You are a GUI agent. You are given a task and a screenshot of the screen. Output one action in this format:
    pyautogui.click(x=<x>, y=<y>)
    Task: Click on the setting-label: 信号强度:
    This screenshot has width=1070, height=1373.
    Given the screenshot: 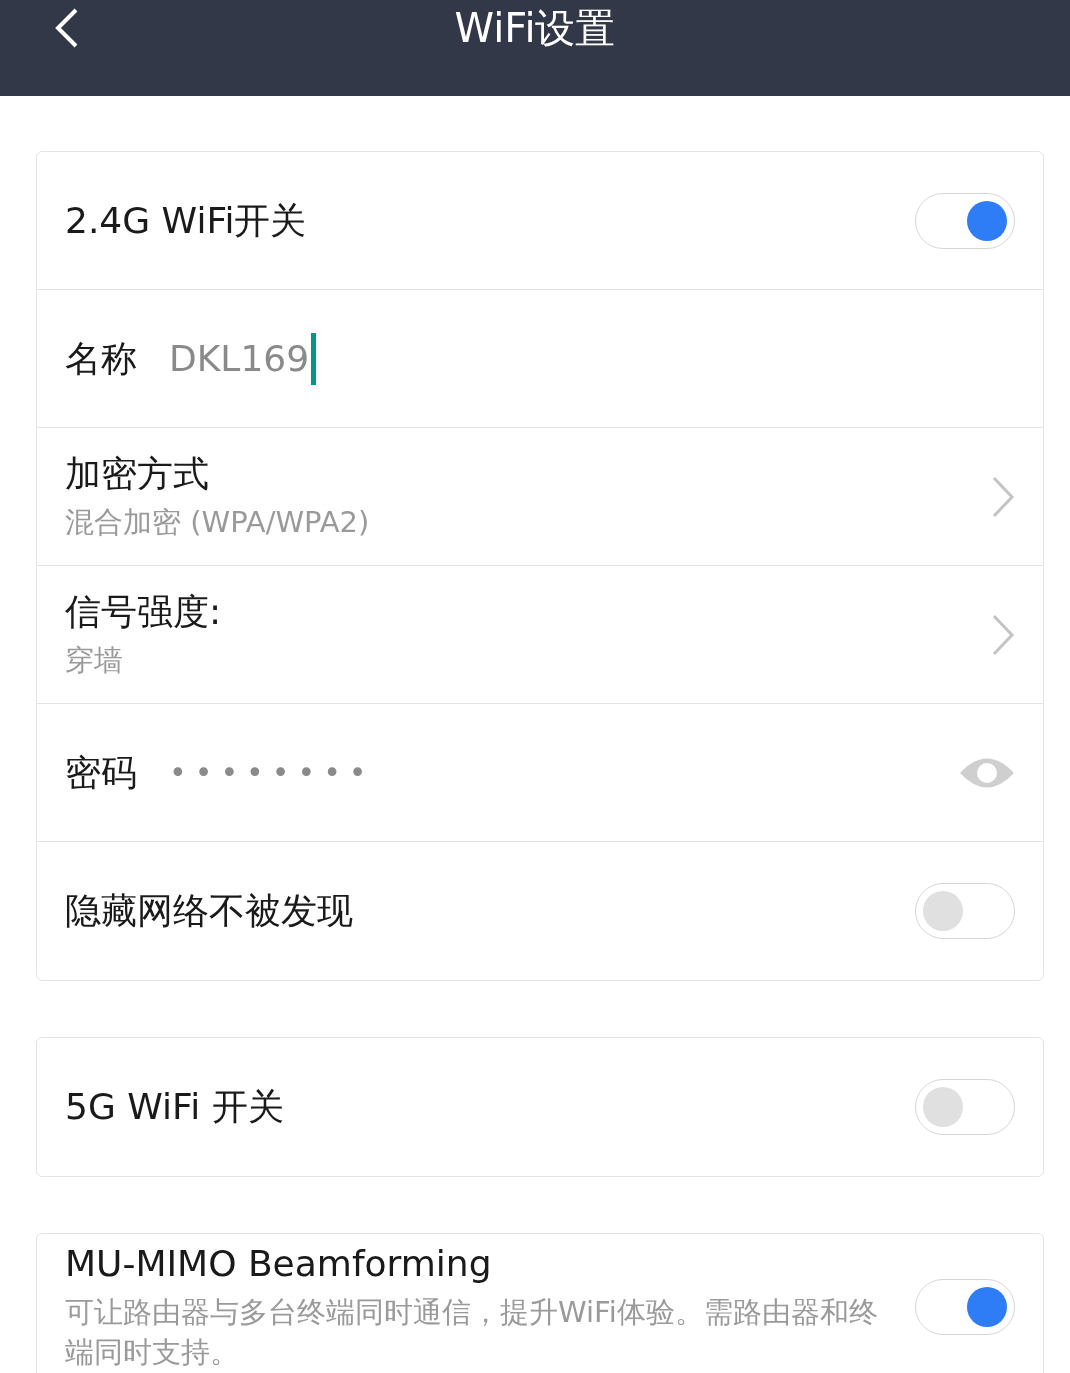 What is the action you would take?
    pyautogui.click(x=144, y=611)
    